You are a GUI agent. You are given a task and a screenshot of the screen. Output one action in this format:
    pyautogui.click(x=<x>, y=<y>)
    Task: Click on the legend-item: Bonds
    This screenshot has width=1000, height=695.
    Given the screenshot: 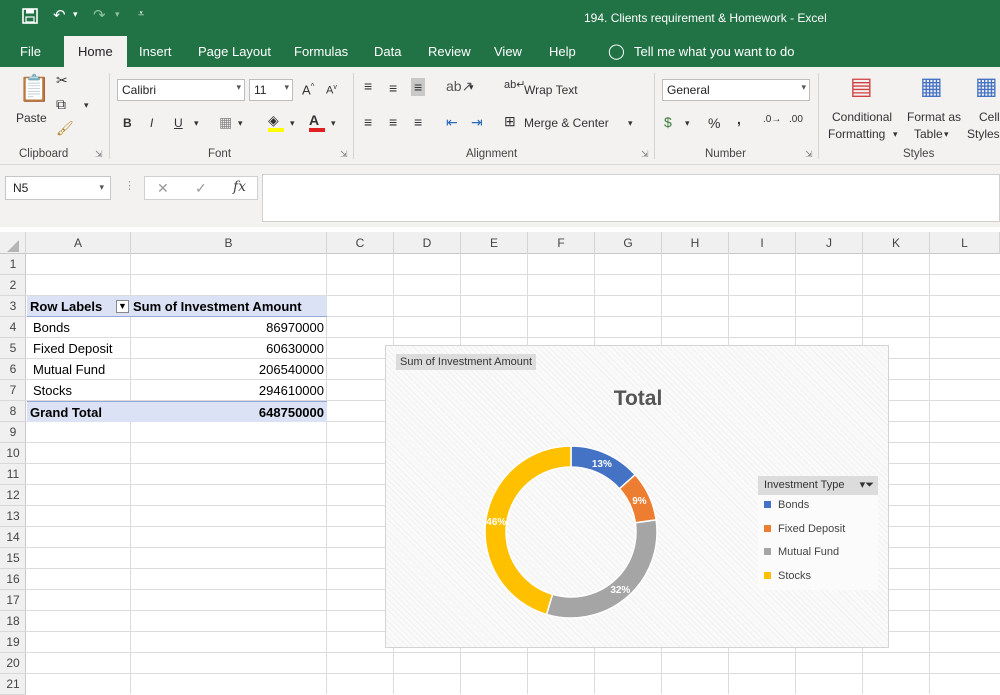 What is the action you would take?
    pyautogui.click(x=786, y=505)
    